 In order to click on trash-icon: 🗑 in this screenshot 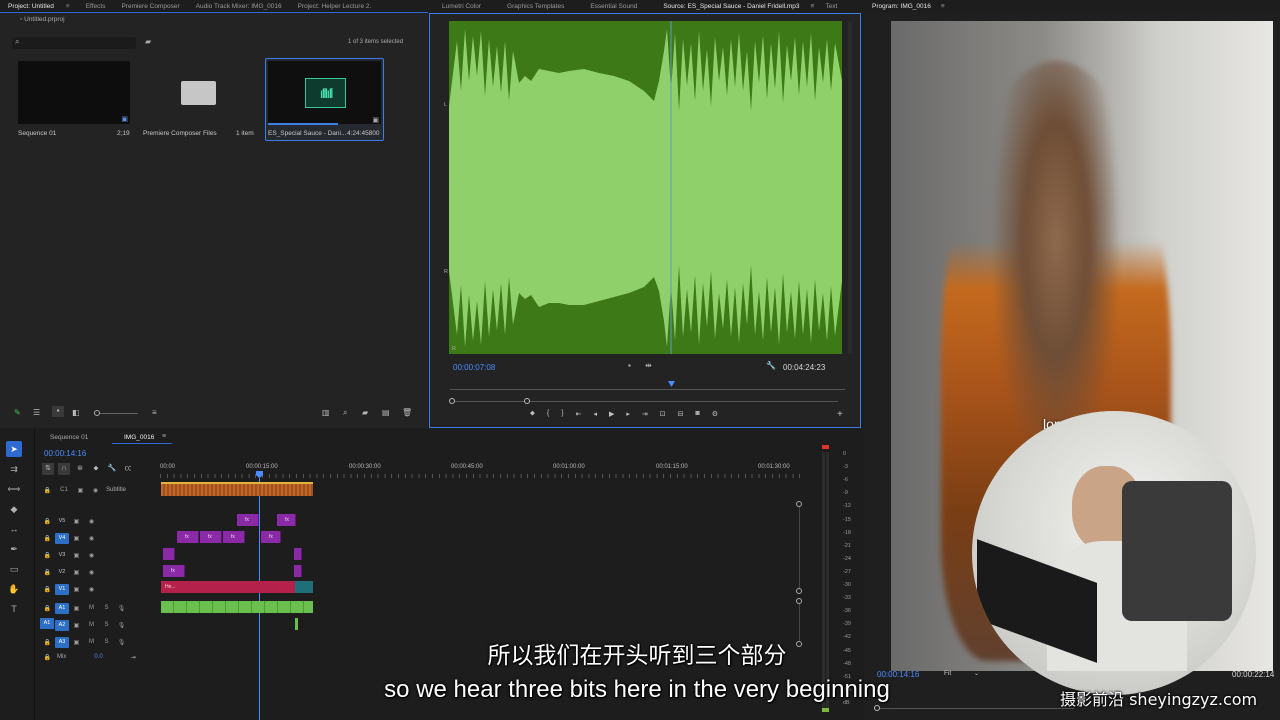, I will do `click(407, 412)`.